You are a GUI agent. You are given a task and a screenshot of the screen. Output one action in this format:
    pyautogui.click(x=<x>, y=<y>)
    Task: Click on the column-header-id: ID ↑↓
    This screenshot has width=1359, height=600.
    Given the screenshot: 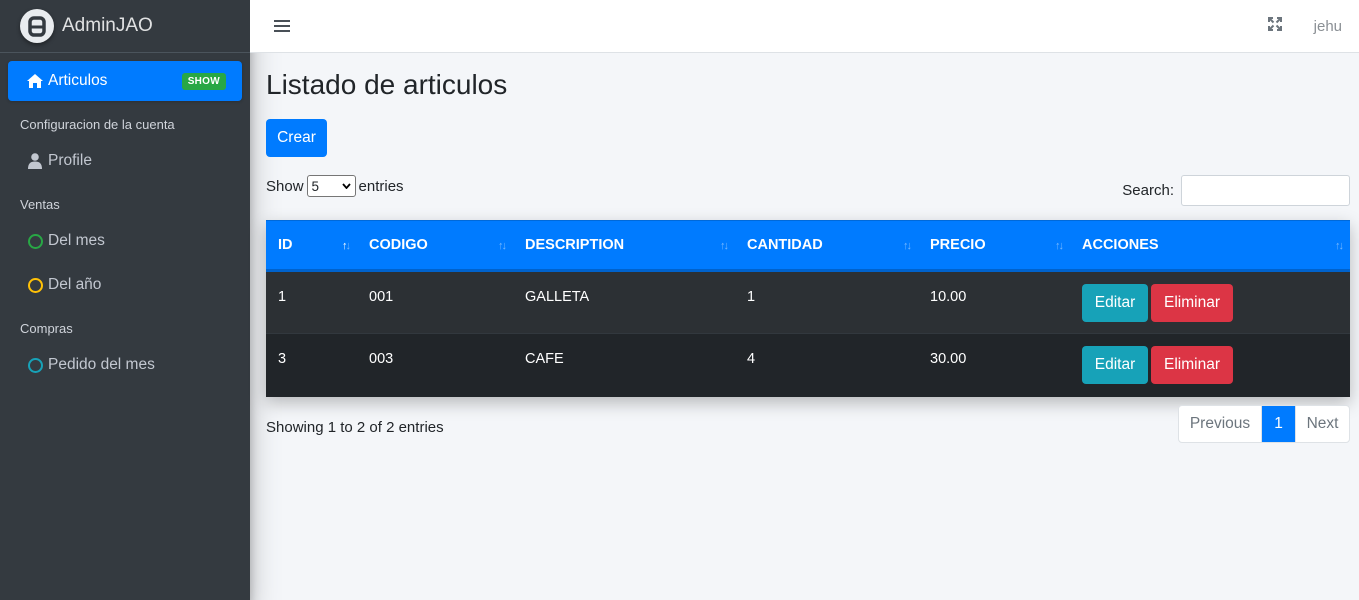 What is the action you would take?
    pyautogui.click(x=311, y=246)
    